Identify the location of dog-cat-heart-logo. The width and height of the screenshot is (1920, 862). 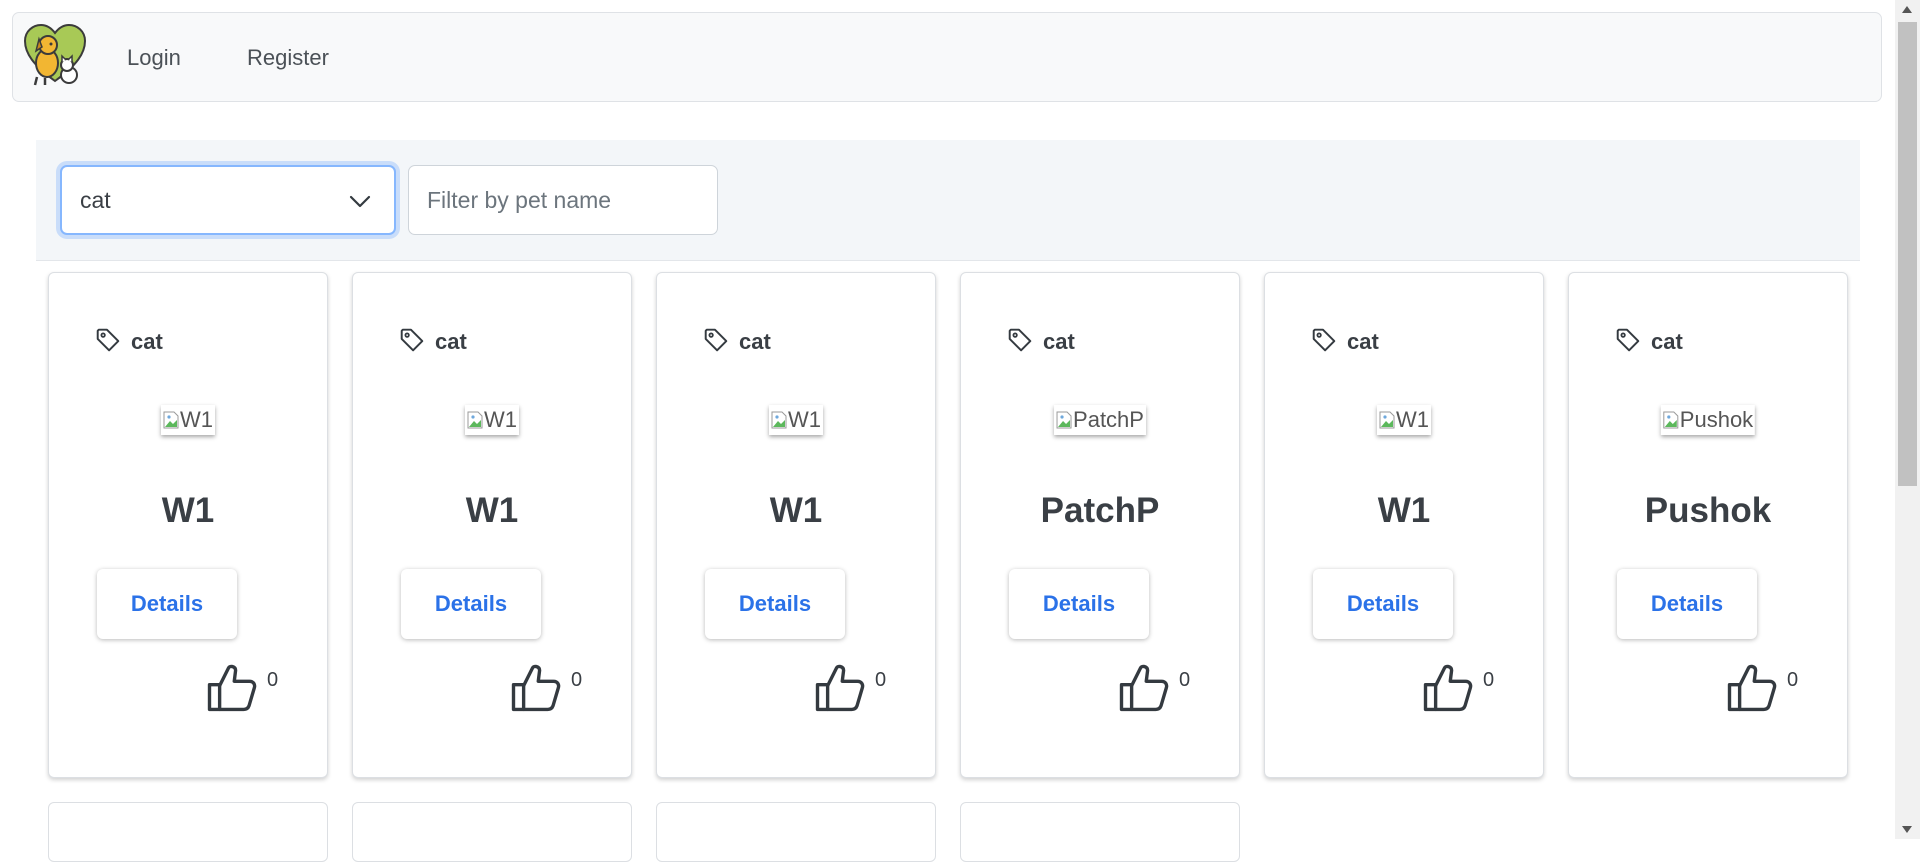
(55, 55).